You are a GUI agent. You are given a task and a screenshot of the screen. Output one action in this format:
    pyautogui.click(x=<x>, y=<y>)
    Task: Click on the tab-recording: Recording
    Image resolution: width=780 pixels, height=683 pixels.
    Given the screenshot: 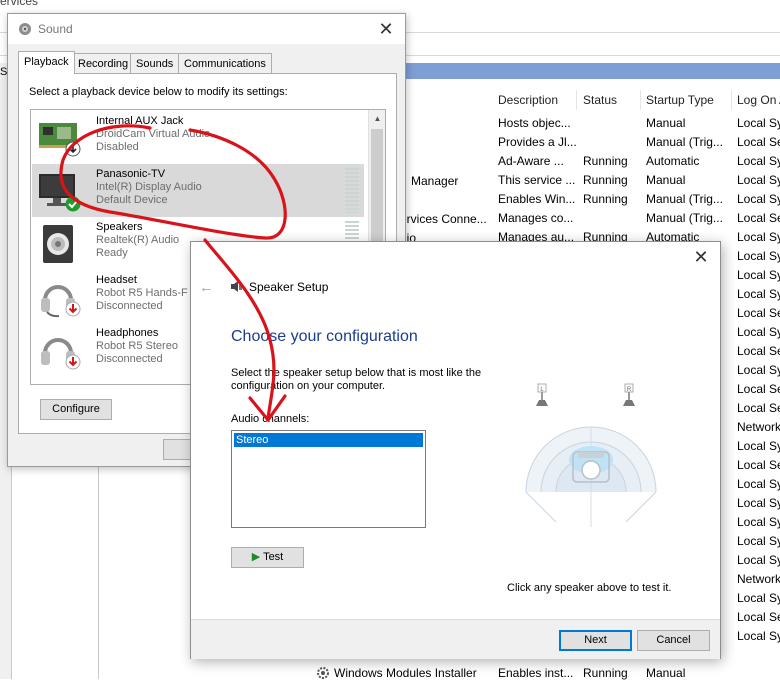 What is the action you would take?
    pyautogui.click(x=103, y=63)
    